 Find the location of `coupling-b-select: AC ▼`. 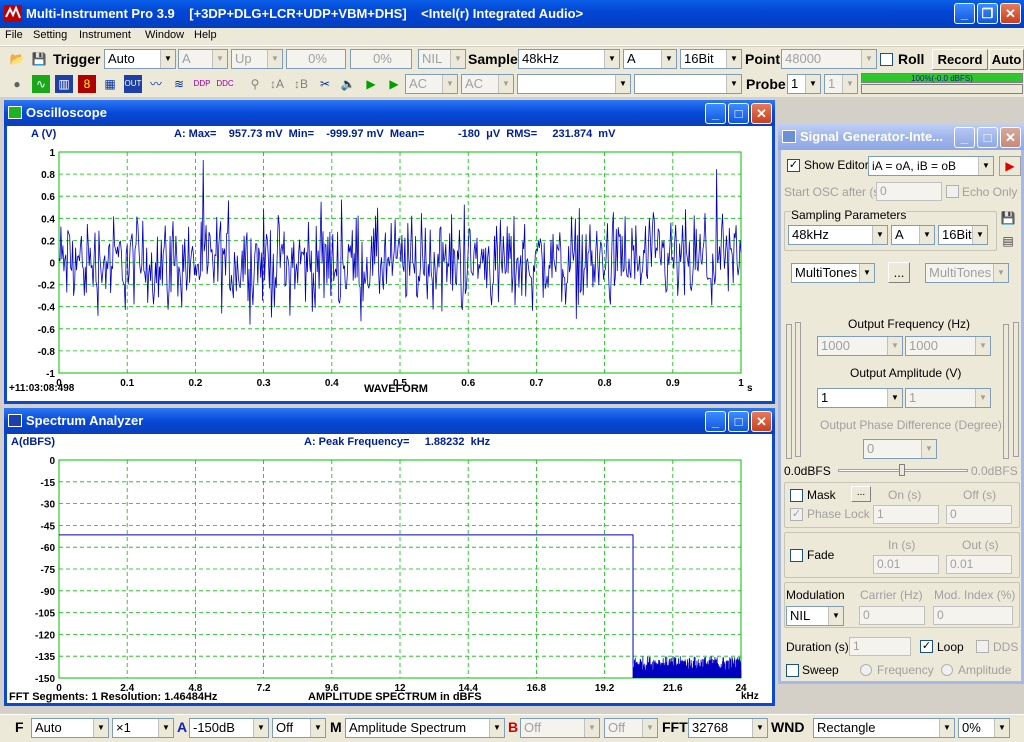

coupling-b-select: AC ▼ is located at coordinates (487, 84).